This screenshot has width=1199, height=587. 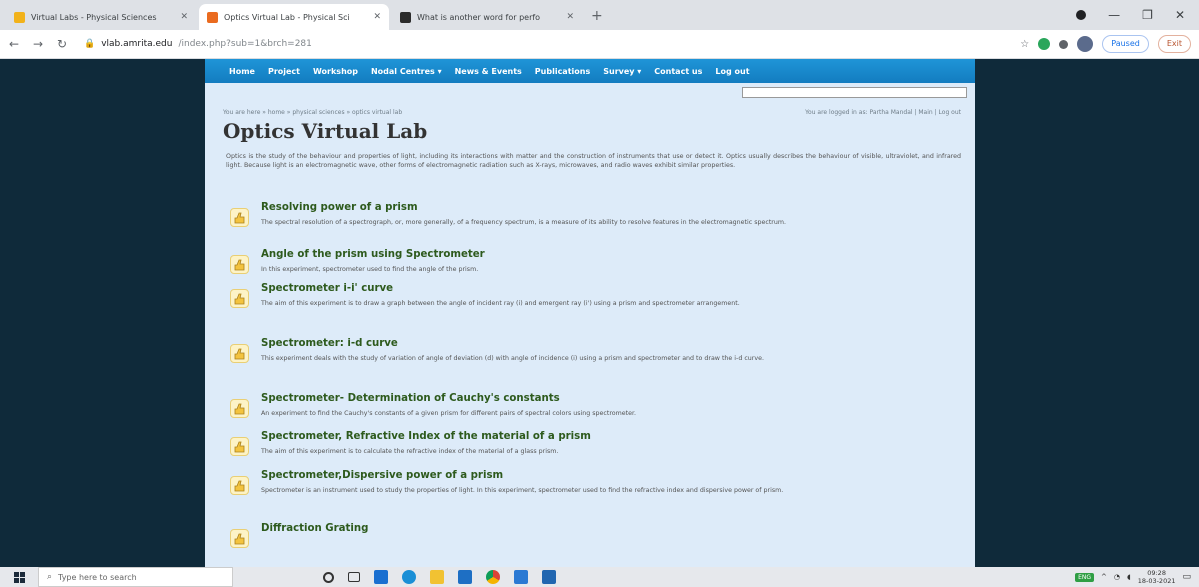 What do you see at coordinates (1125, 44) in the screenshot?
I see `paused-button: Paused` at bounding box center [1125, 44].